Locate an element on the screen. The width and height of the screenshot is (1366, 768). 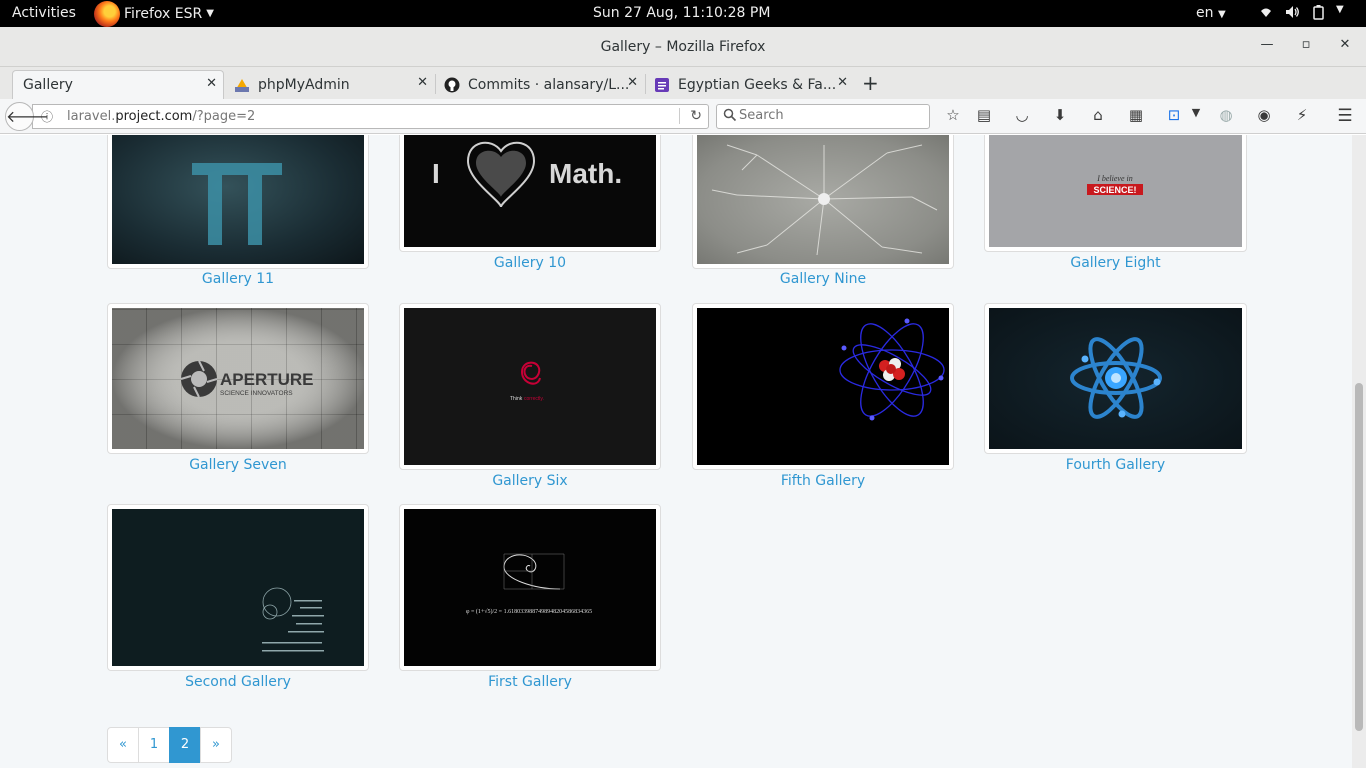
science-image: I believe in SCIENCE! is located at coordinates (1115, 184).